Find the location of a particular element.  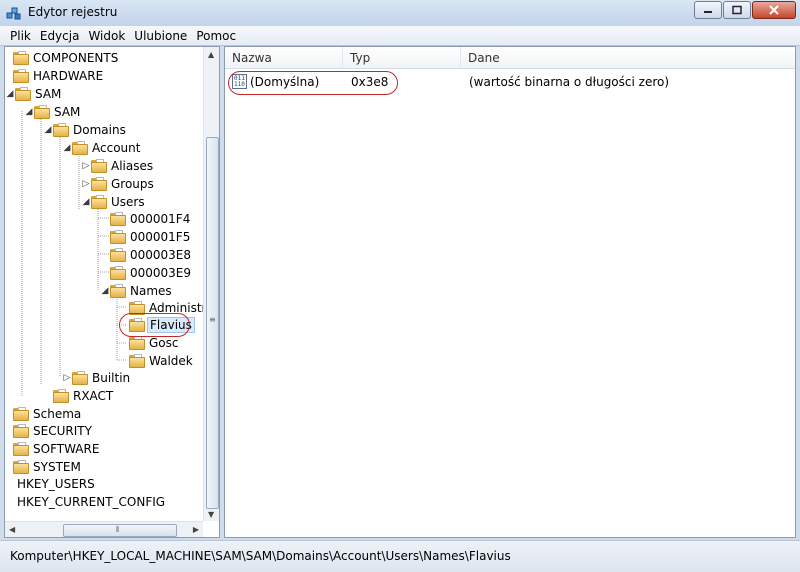

maximize-button is located at coordinates (737, 10).